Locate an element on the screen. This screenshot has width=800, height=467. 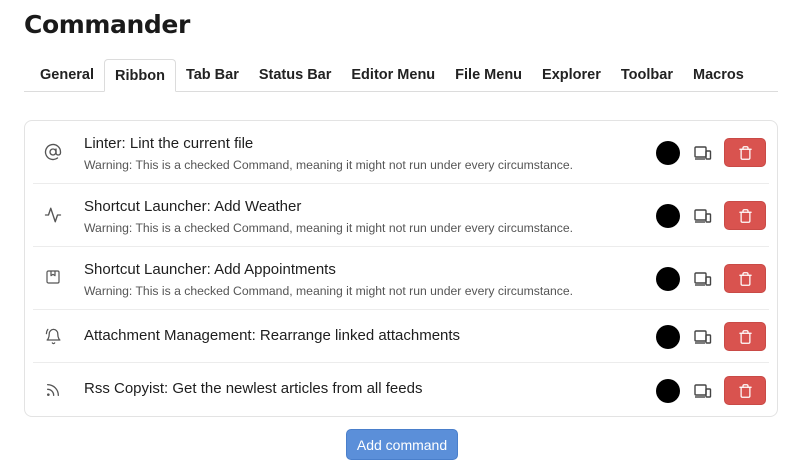
page-title: Commander is located at coordinates (107, 24).